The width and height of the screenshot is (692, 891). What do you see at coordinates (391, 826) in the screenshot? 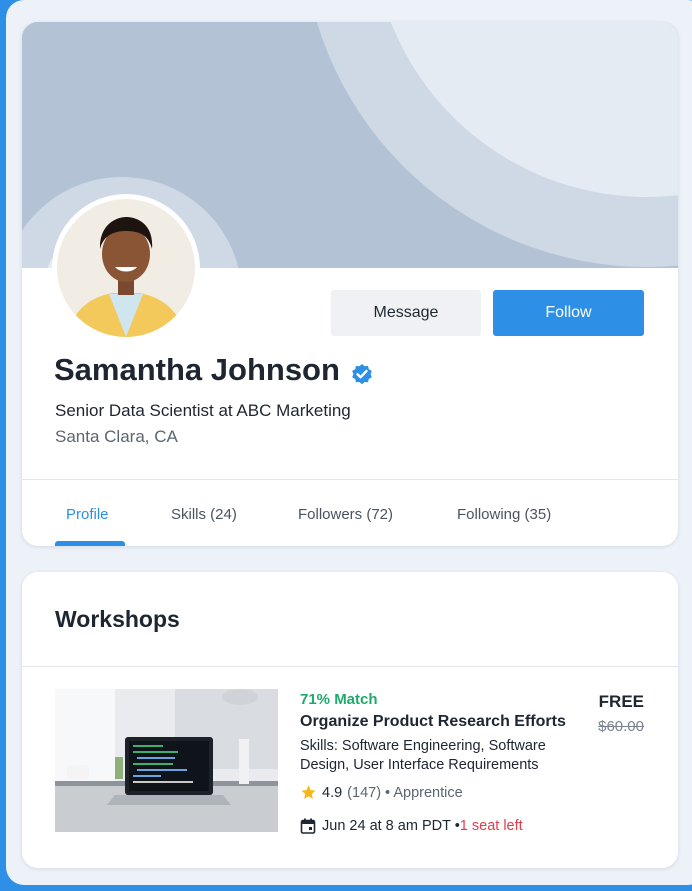
I see `workshop-date: Jun 24 at 8 am PDT •` at bounding box center [391, 826].